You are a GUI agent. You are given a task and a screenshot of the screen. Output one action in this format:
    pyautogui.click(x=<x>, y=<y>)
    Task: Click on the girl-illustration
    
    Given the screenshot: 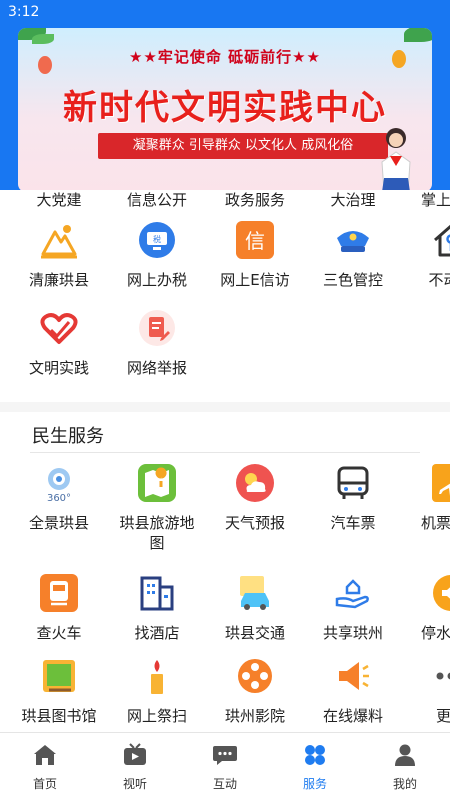 What is the action you would take?
    pyautogui.click(x=396, y=160)
    